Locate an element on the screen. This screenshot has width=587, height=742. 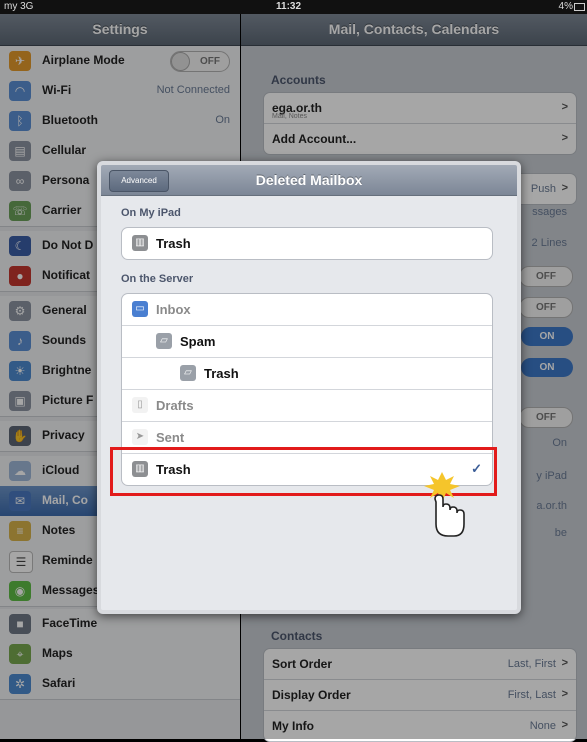
mailbox-label: Trash is located at coordinates (221, 373).